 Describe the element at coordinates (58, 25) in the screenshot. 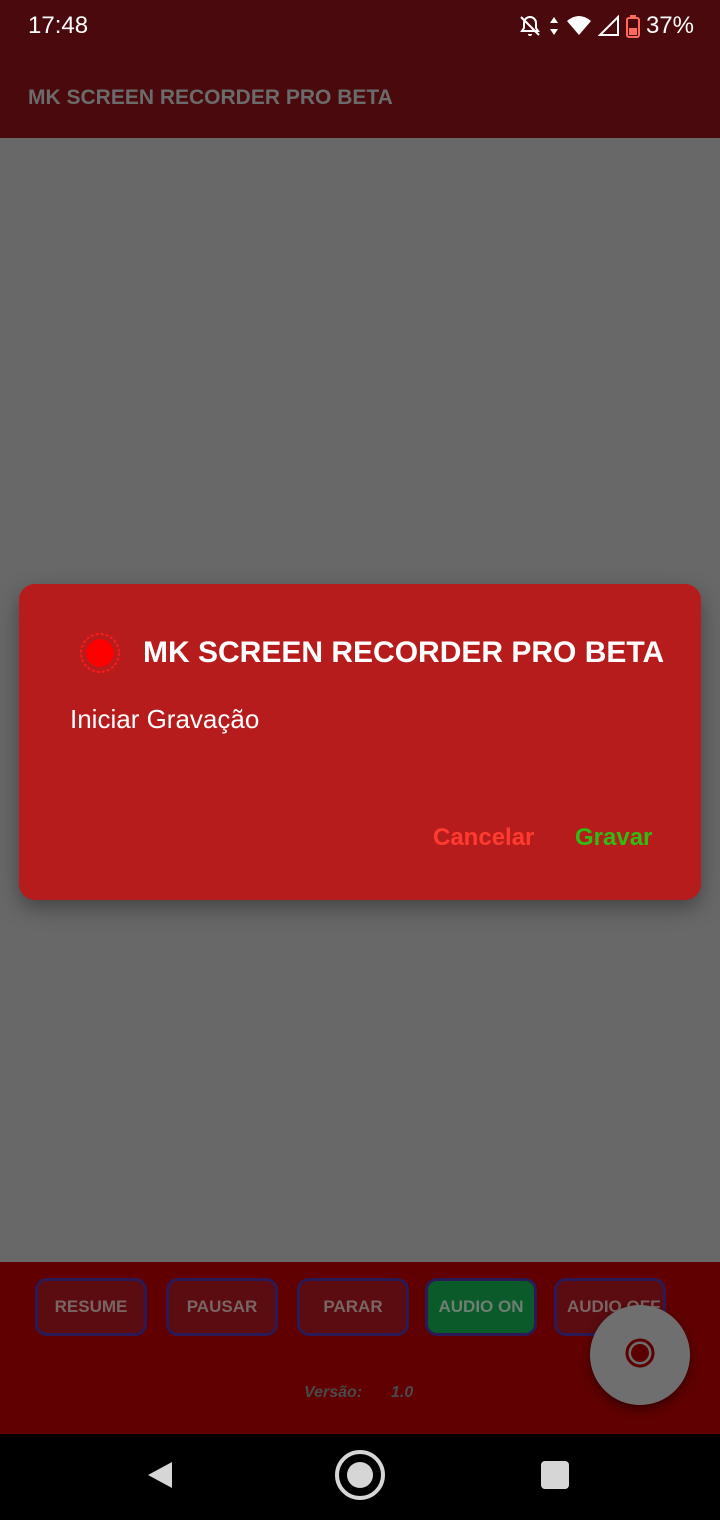

I see `status-time: 17:48` at that location.